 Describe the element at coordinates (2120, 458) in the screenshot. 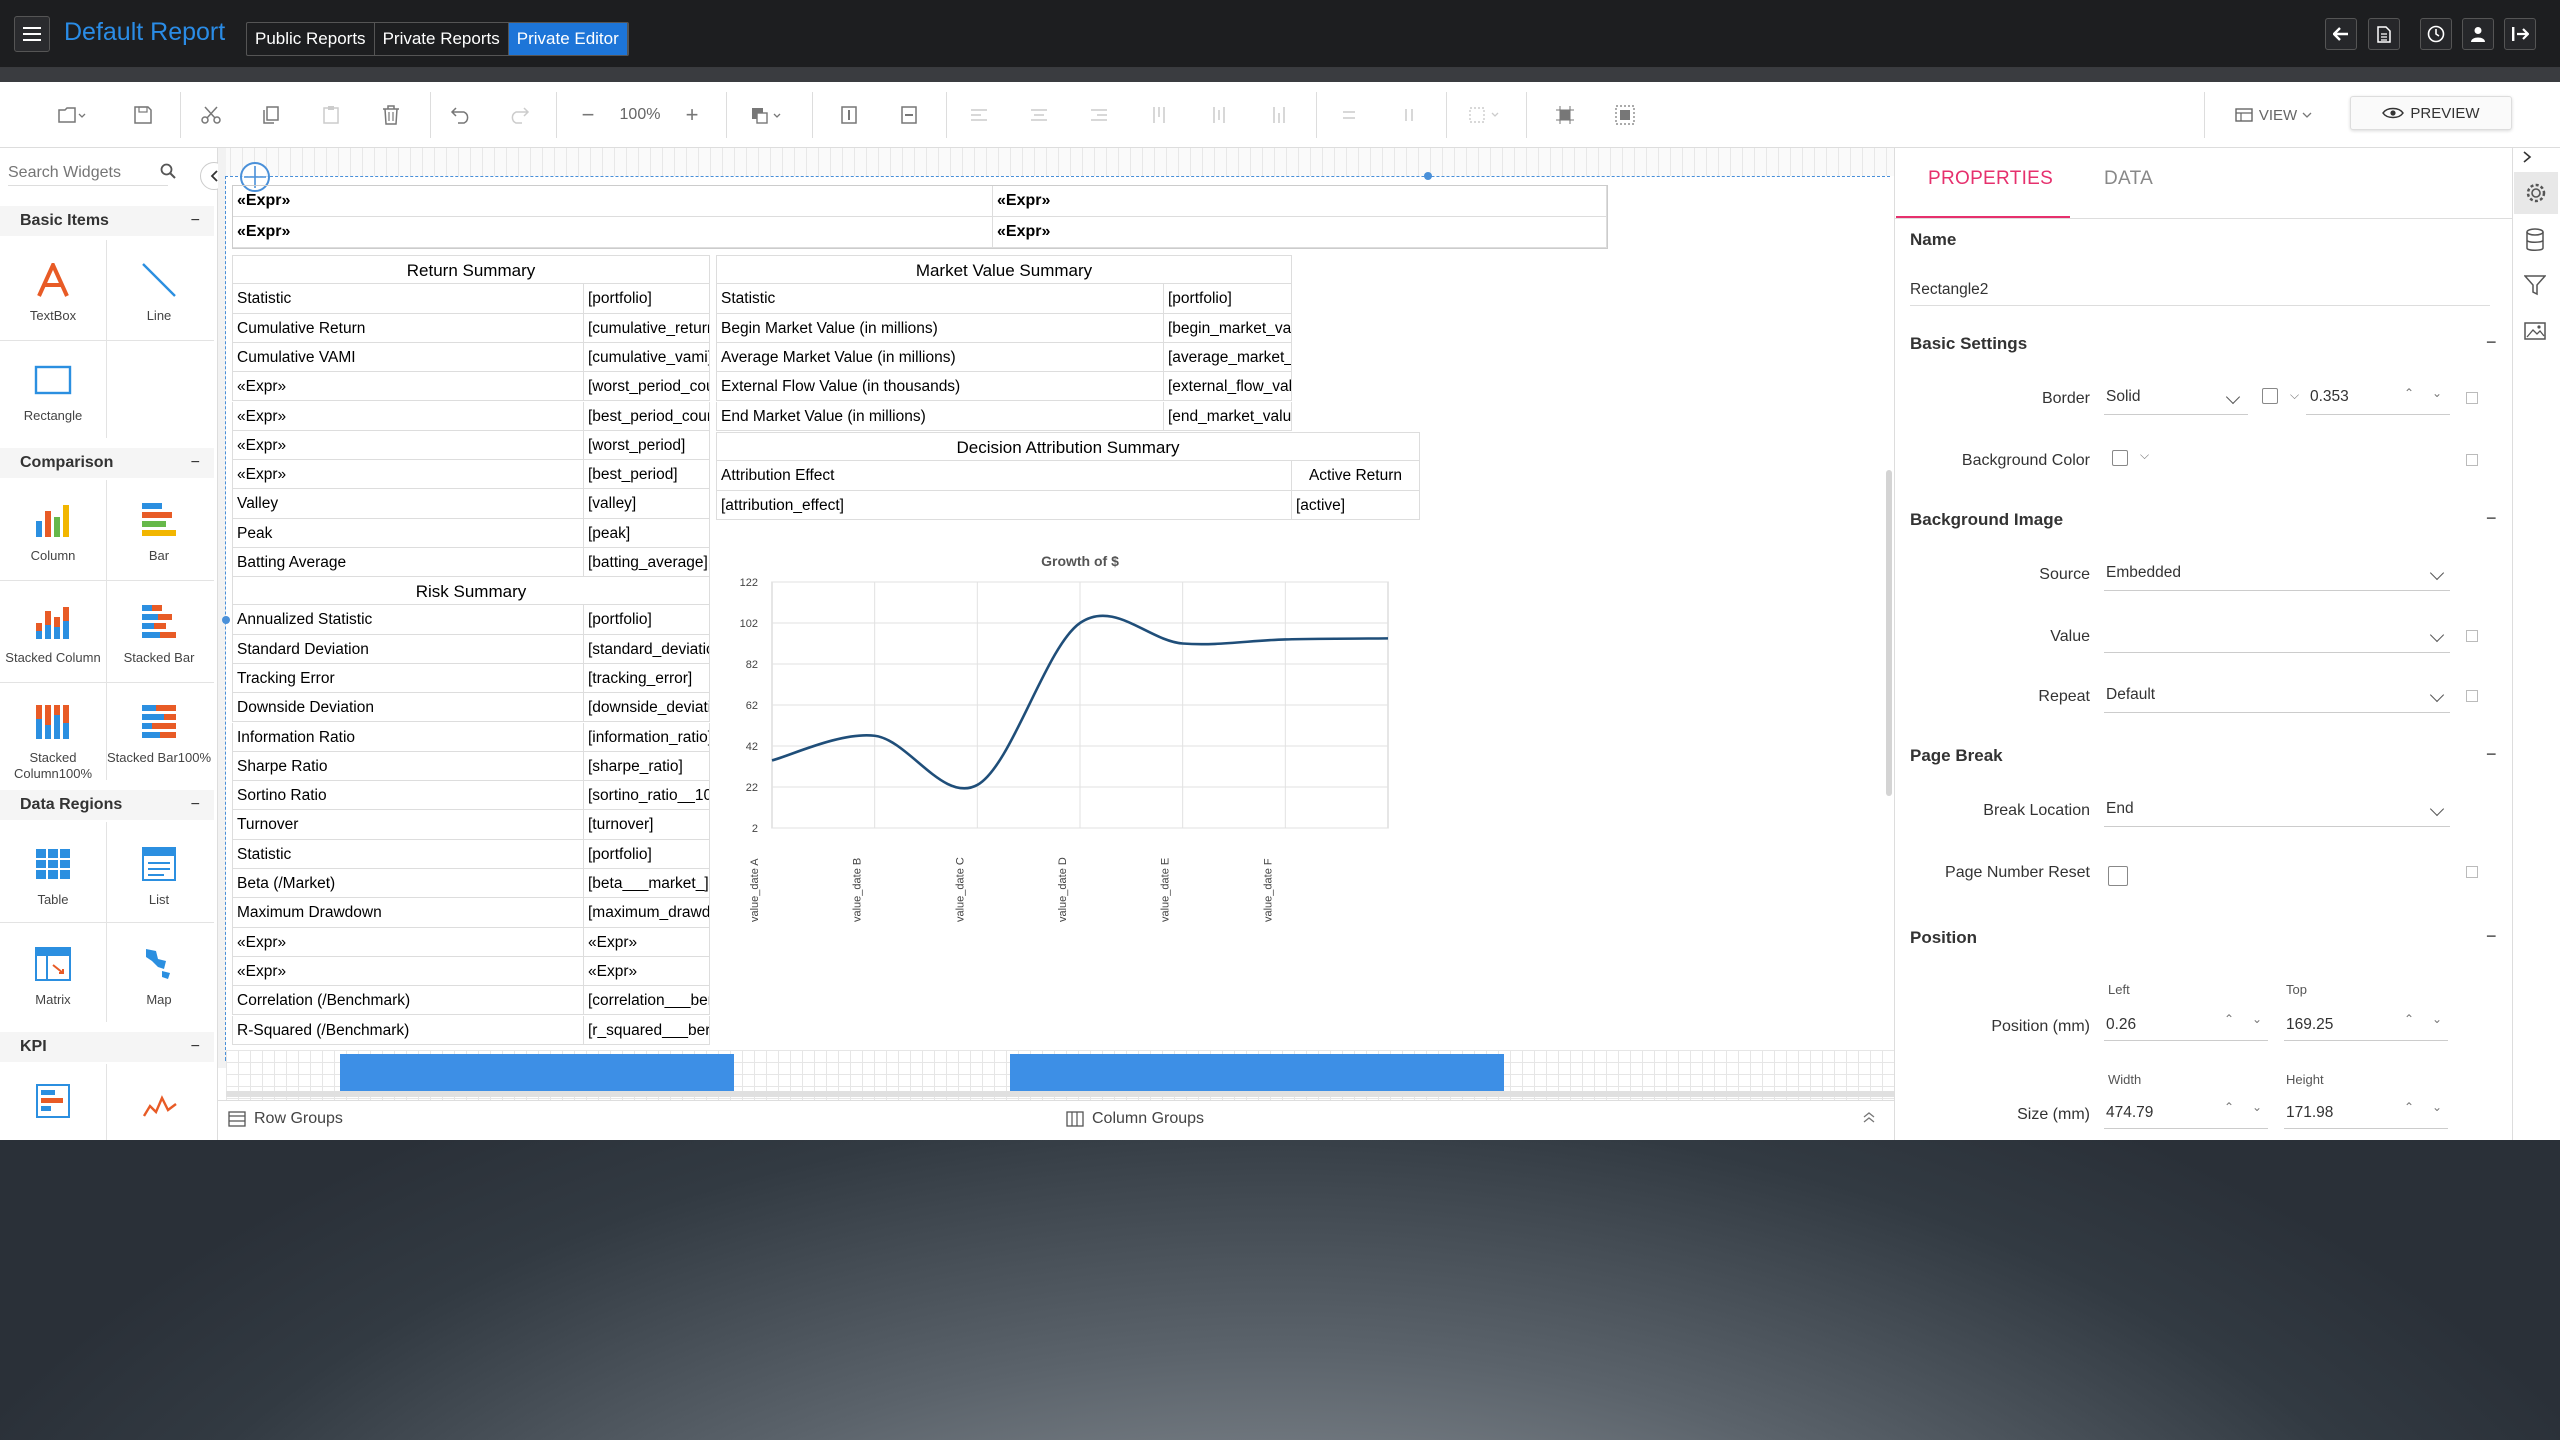

I see `background-color-swatch` at that location.